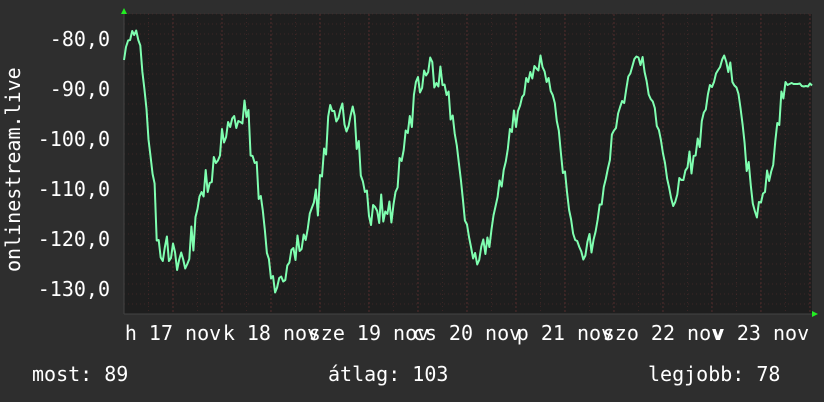  What do you see at coordinates (74, 189) in the screenshot?
I see `y-tick-label: -110,0` at bounding box center [74, 189].